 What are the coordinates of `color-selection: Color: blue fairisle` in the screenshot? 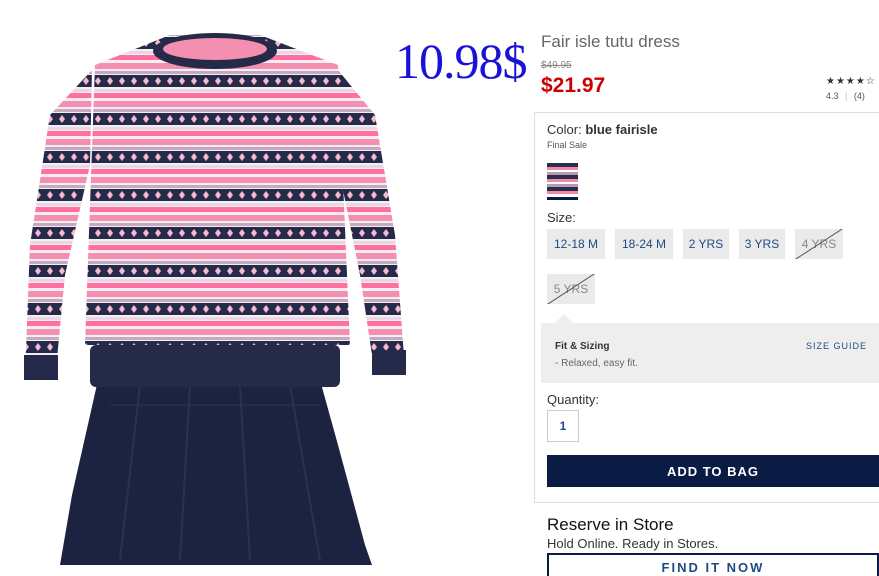 It's located at (602, 129).